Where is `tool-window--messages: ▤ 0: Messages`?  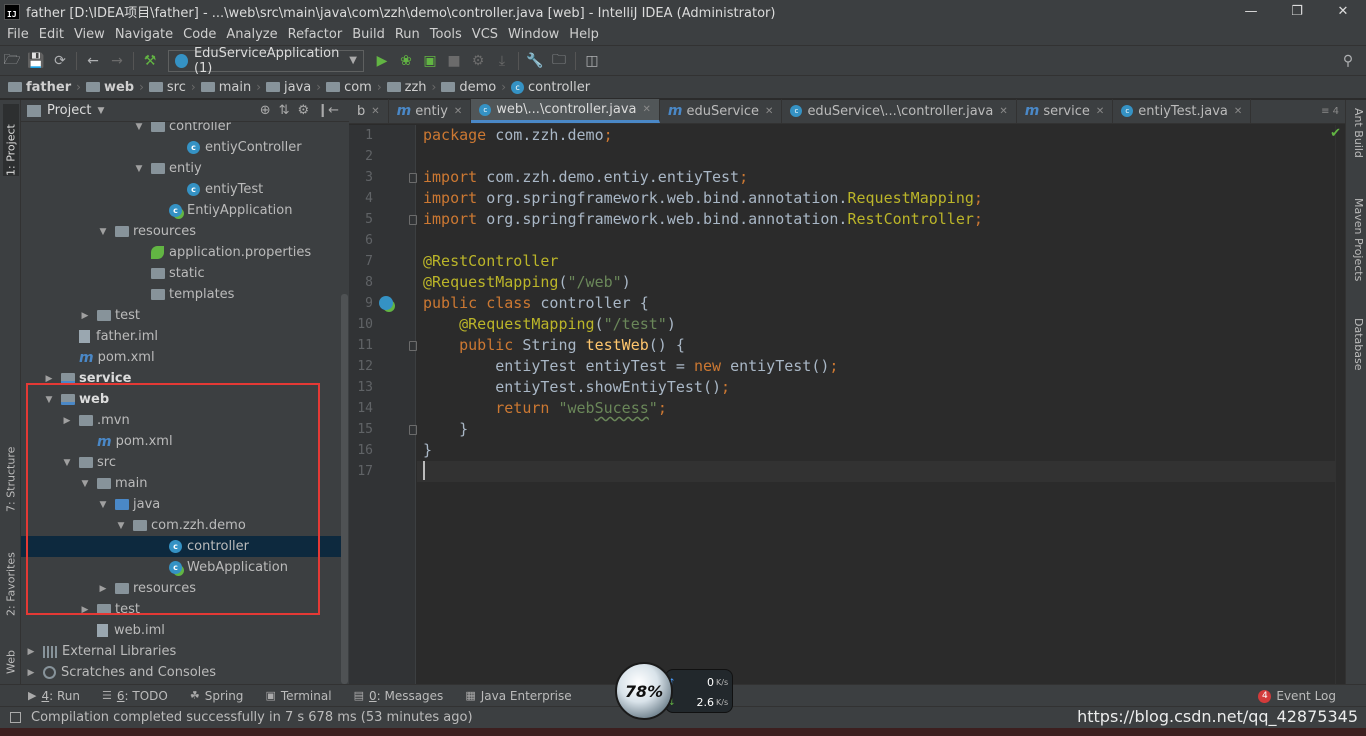
tool-window--messages: ▤ 0: Messages is located at coordinates (399, 696).